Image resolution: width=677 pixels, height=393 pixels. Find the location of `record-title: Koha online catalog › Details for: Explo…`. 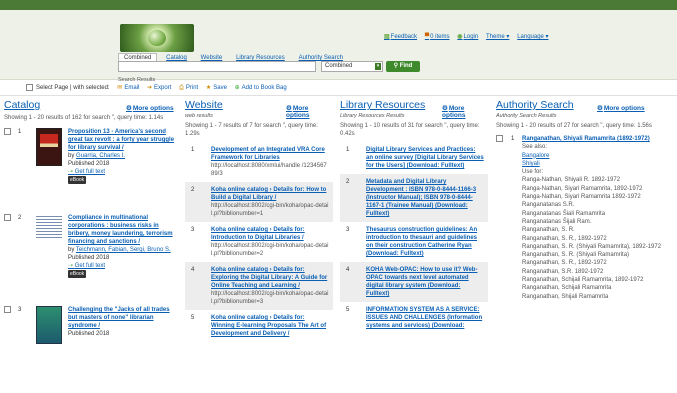

record-title: Koha online catalog › Details for: Explo… is located at coordinates (269, 278).